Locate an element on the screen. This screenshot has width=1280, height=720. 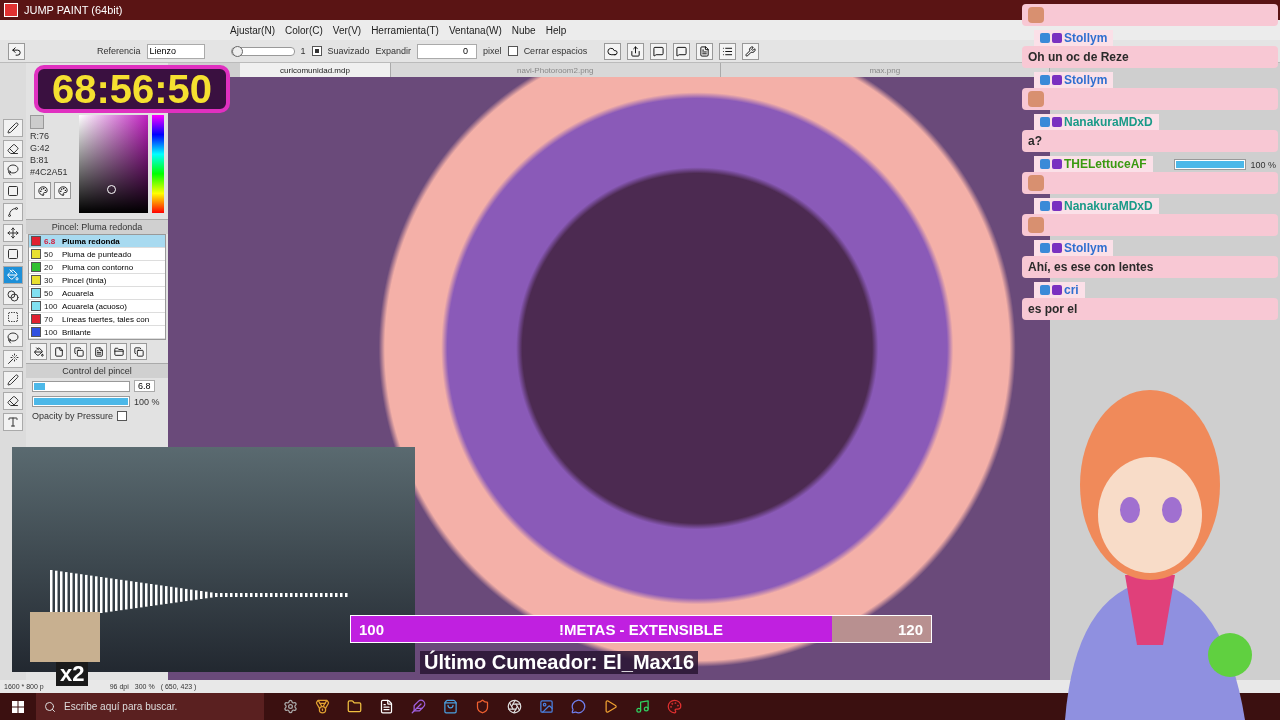
brush-item: 100 Brillante is located at coordinates (97, 332).